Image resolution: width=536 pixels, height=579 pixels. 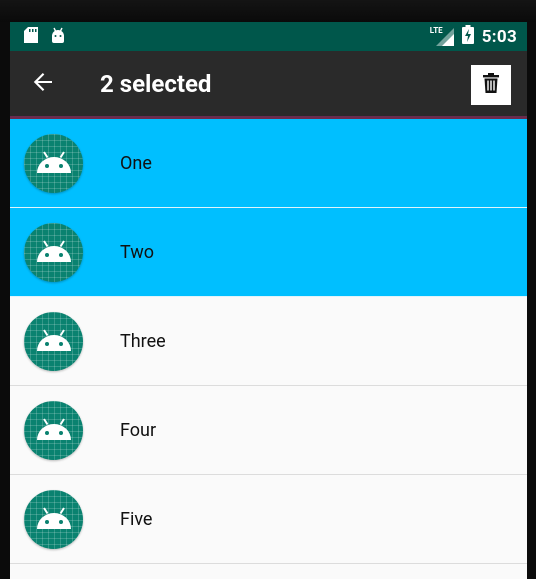 What do you see at coordinates (143, 341) in the screenshot?
I see `list-item-label: Three` at bounding box center [143, 341].